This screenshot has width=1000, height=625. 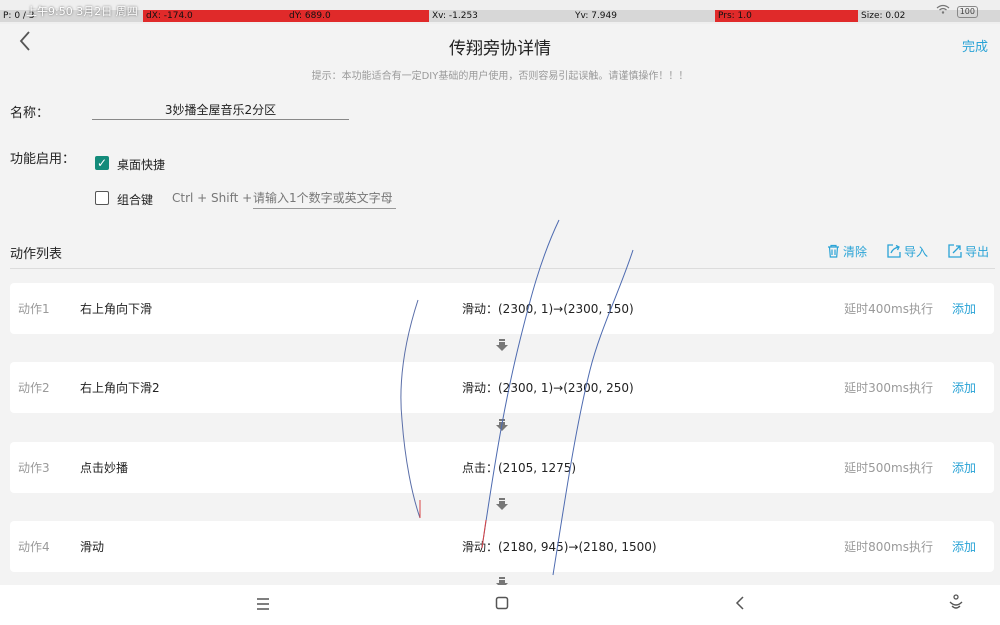 I want to click on export-icon, so click(x=956, y=251).